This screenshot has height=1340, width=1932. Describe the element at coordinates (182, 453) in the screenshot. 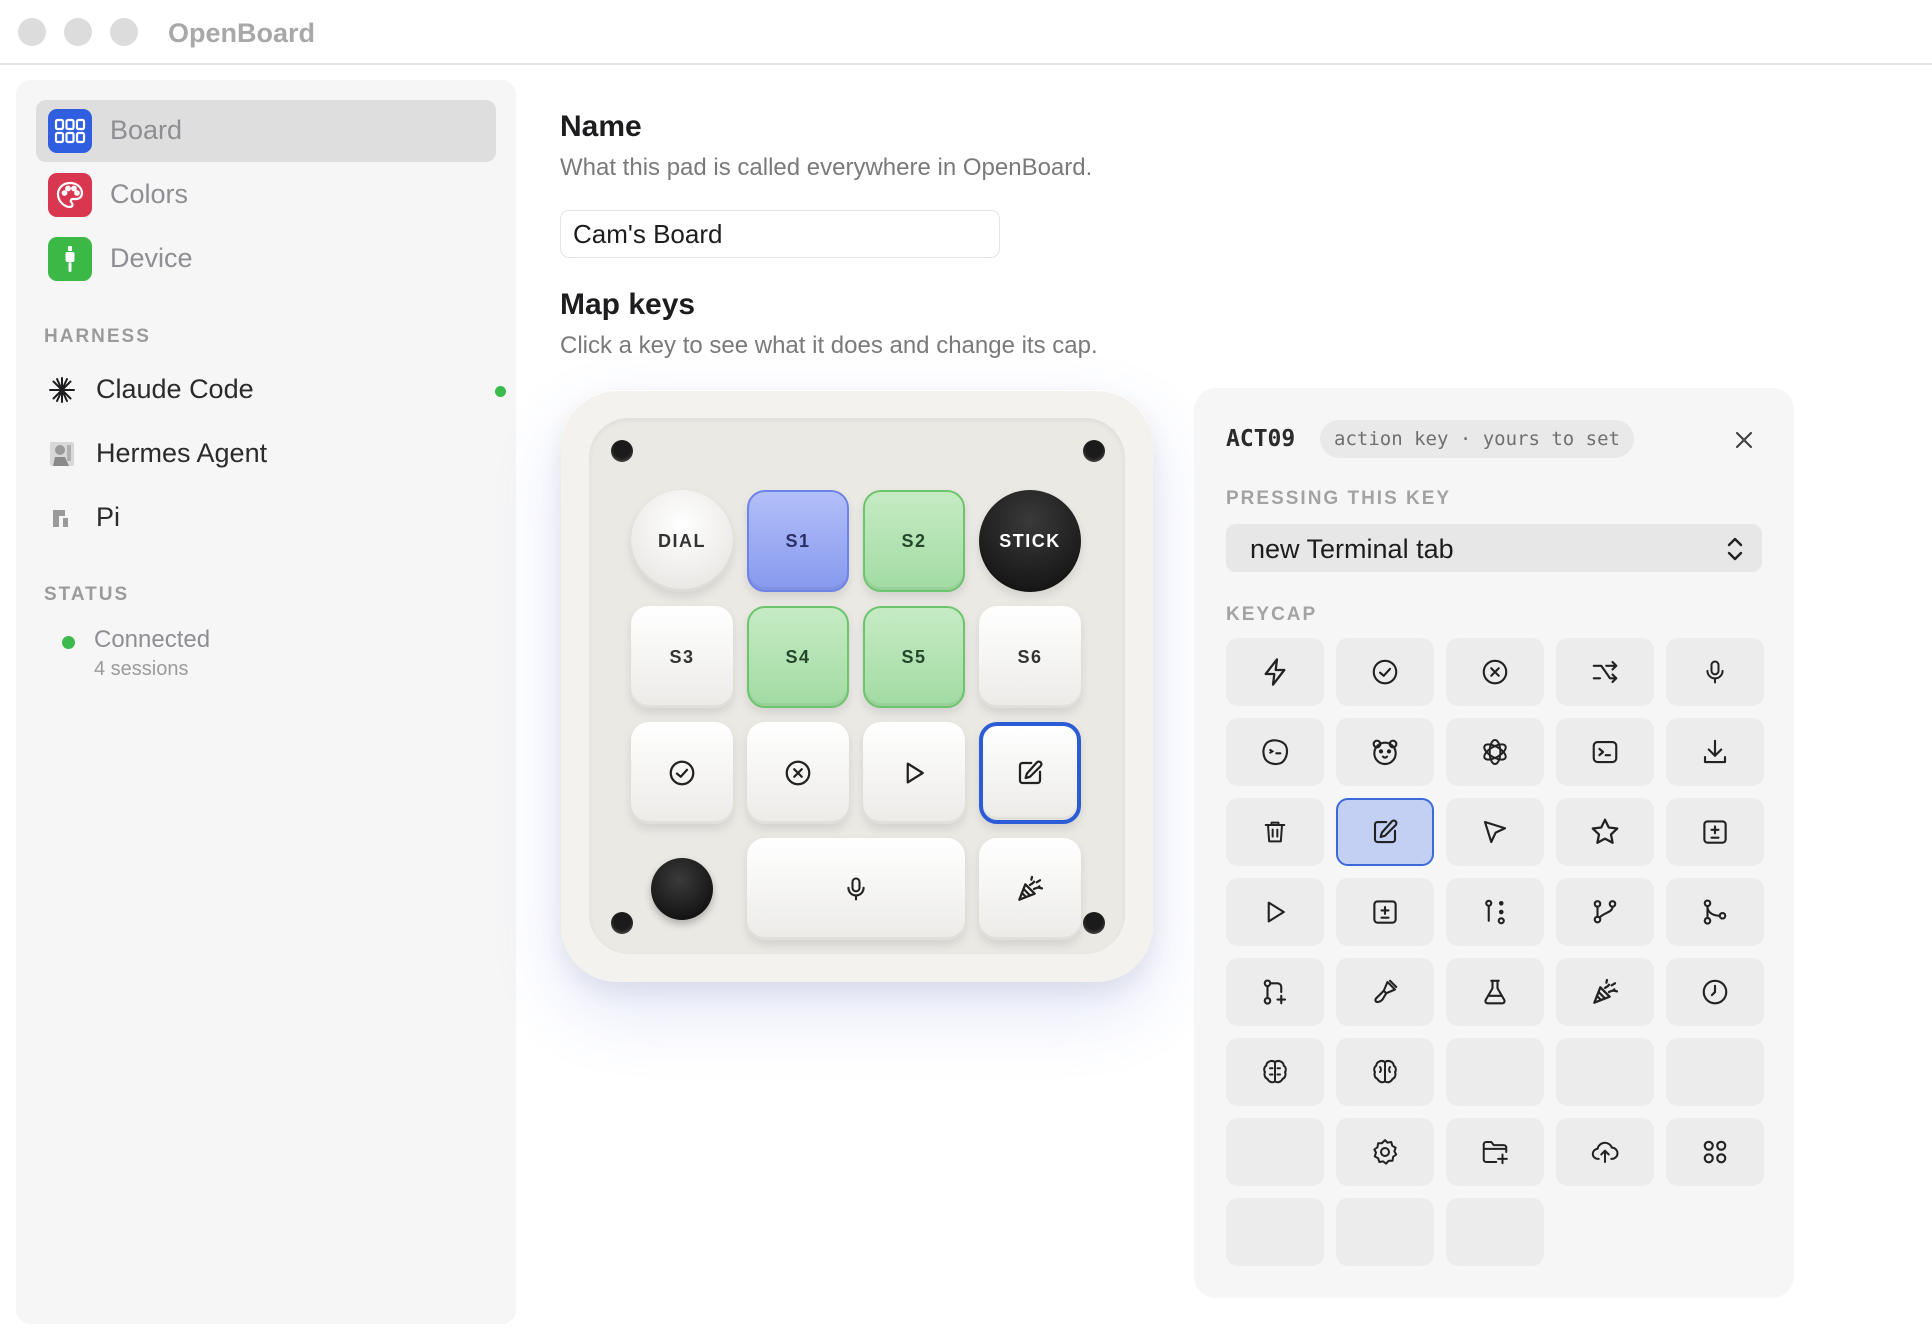

I see `harness-item-label: Hermes Agent` at that location.